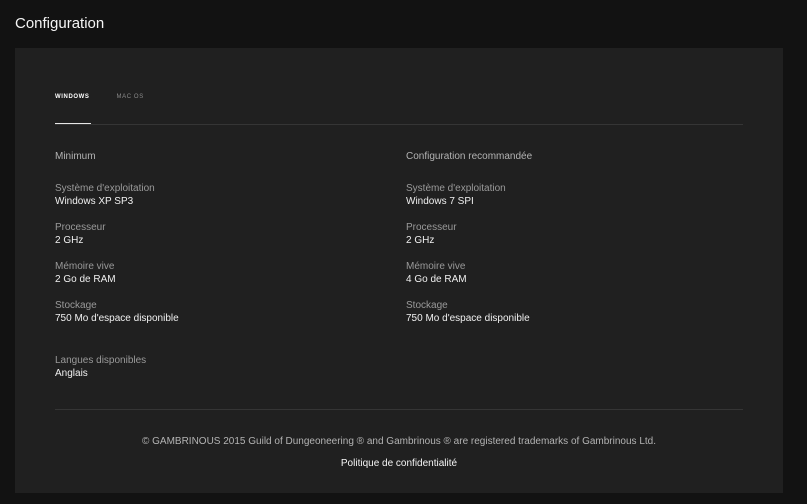  Describe the element at coordinates (130, 110) in the screenshot. I see `tab-mac-os: MAC OS` at that location.